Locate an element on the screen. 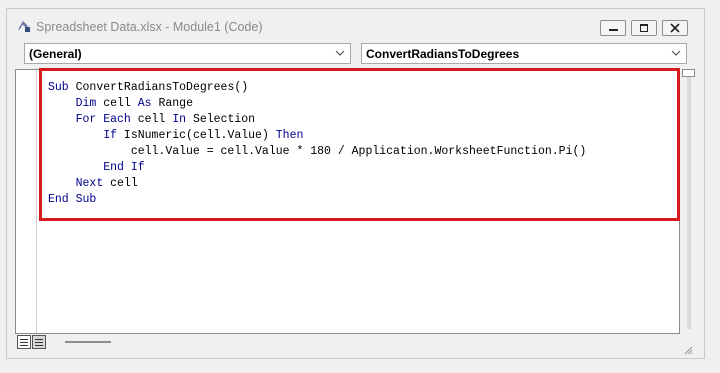  close-icon is located at coordinates (675, 28).